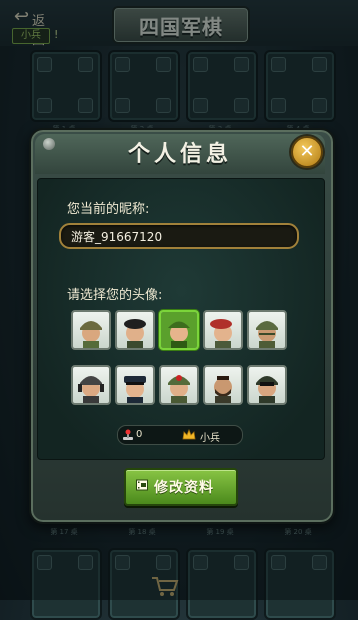  I want to click on edit-profile-label: 修改资料, so click(184, 488).